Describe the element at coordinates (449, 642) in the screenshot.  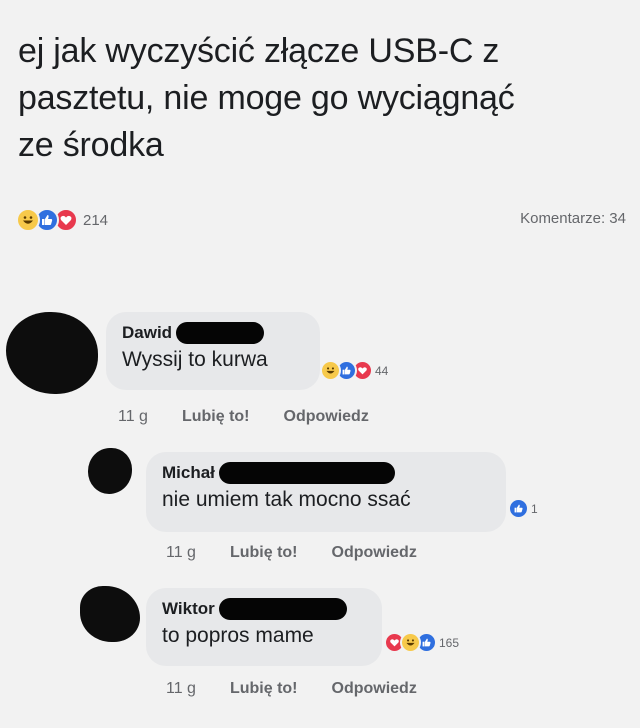
I see `comment-reaction-count: 165` at that location.